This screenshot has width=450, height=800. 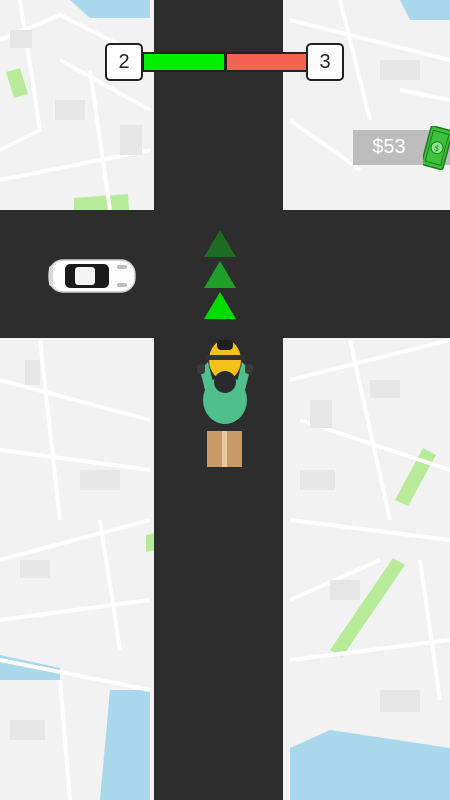 I want to click on current-level-badge: 2, so click(x=124, y=62).